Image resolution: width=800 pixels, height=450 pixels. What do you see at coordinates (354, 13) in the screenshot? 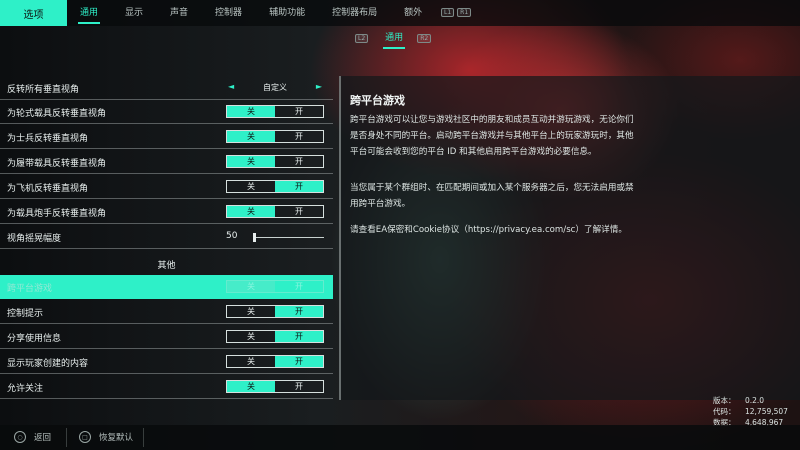
I see `tab-controller-layout: 控制器布局` at bounding box center [354, 13].